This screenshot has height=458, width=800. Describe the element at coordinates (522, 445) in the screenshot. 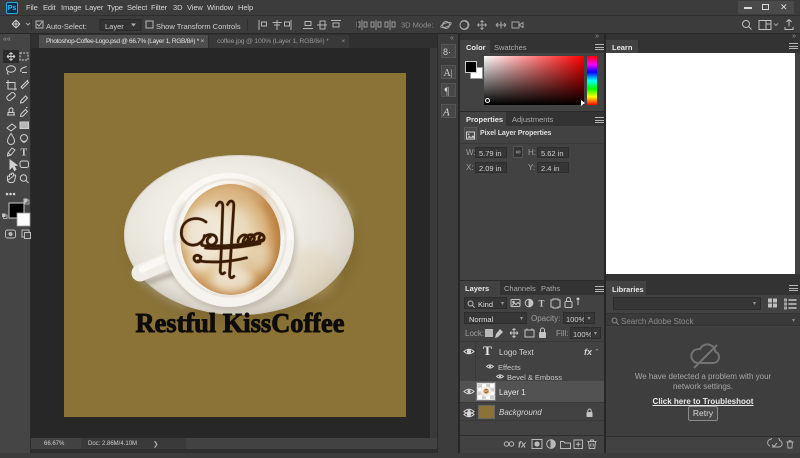

I see `svg-text: fx` at that location.